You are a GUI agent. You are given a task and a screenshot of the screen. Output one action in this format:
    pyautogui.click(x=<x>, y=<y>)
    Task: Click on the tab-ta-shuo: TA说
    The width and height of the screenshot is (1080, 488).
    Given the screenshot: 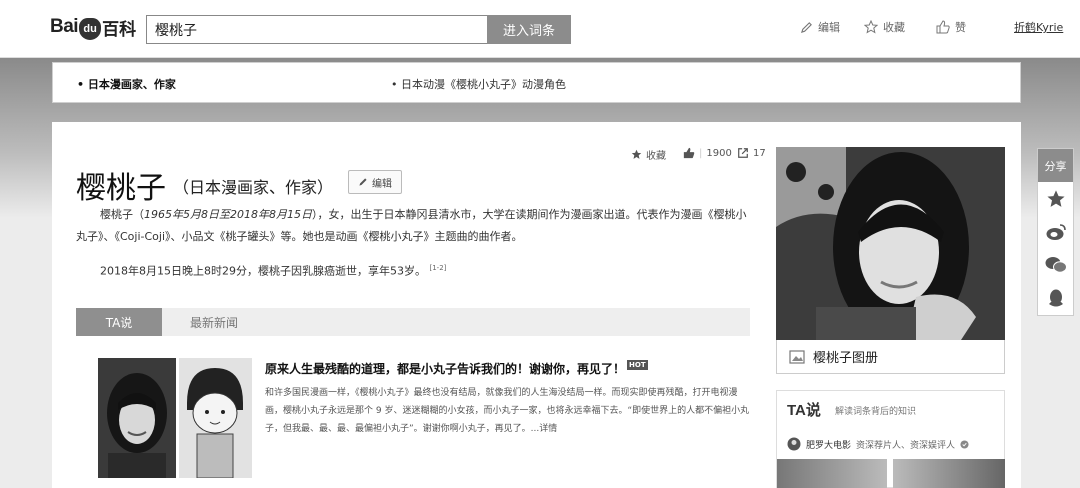 What is the action you would take?
    pyautogui.click(x=119, y=322)
    